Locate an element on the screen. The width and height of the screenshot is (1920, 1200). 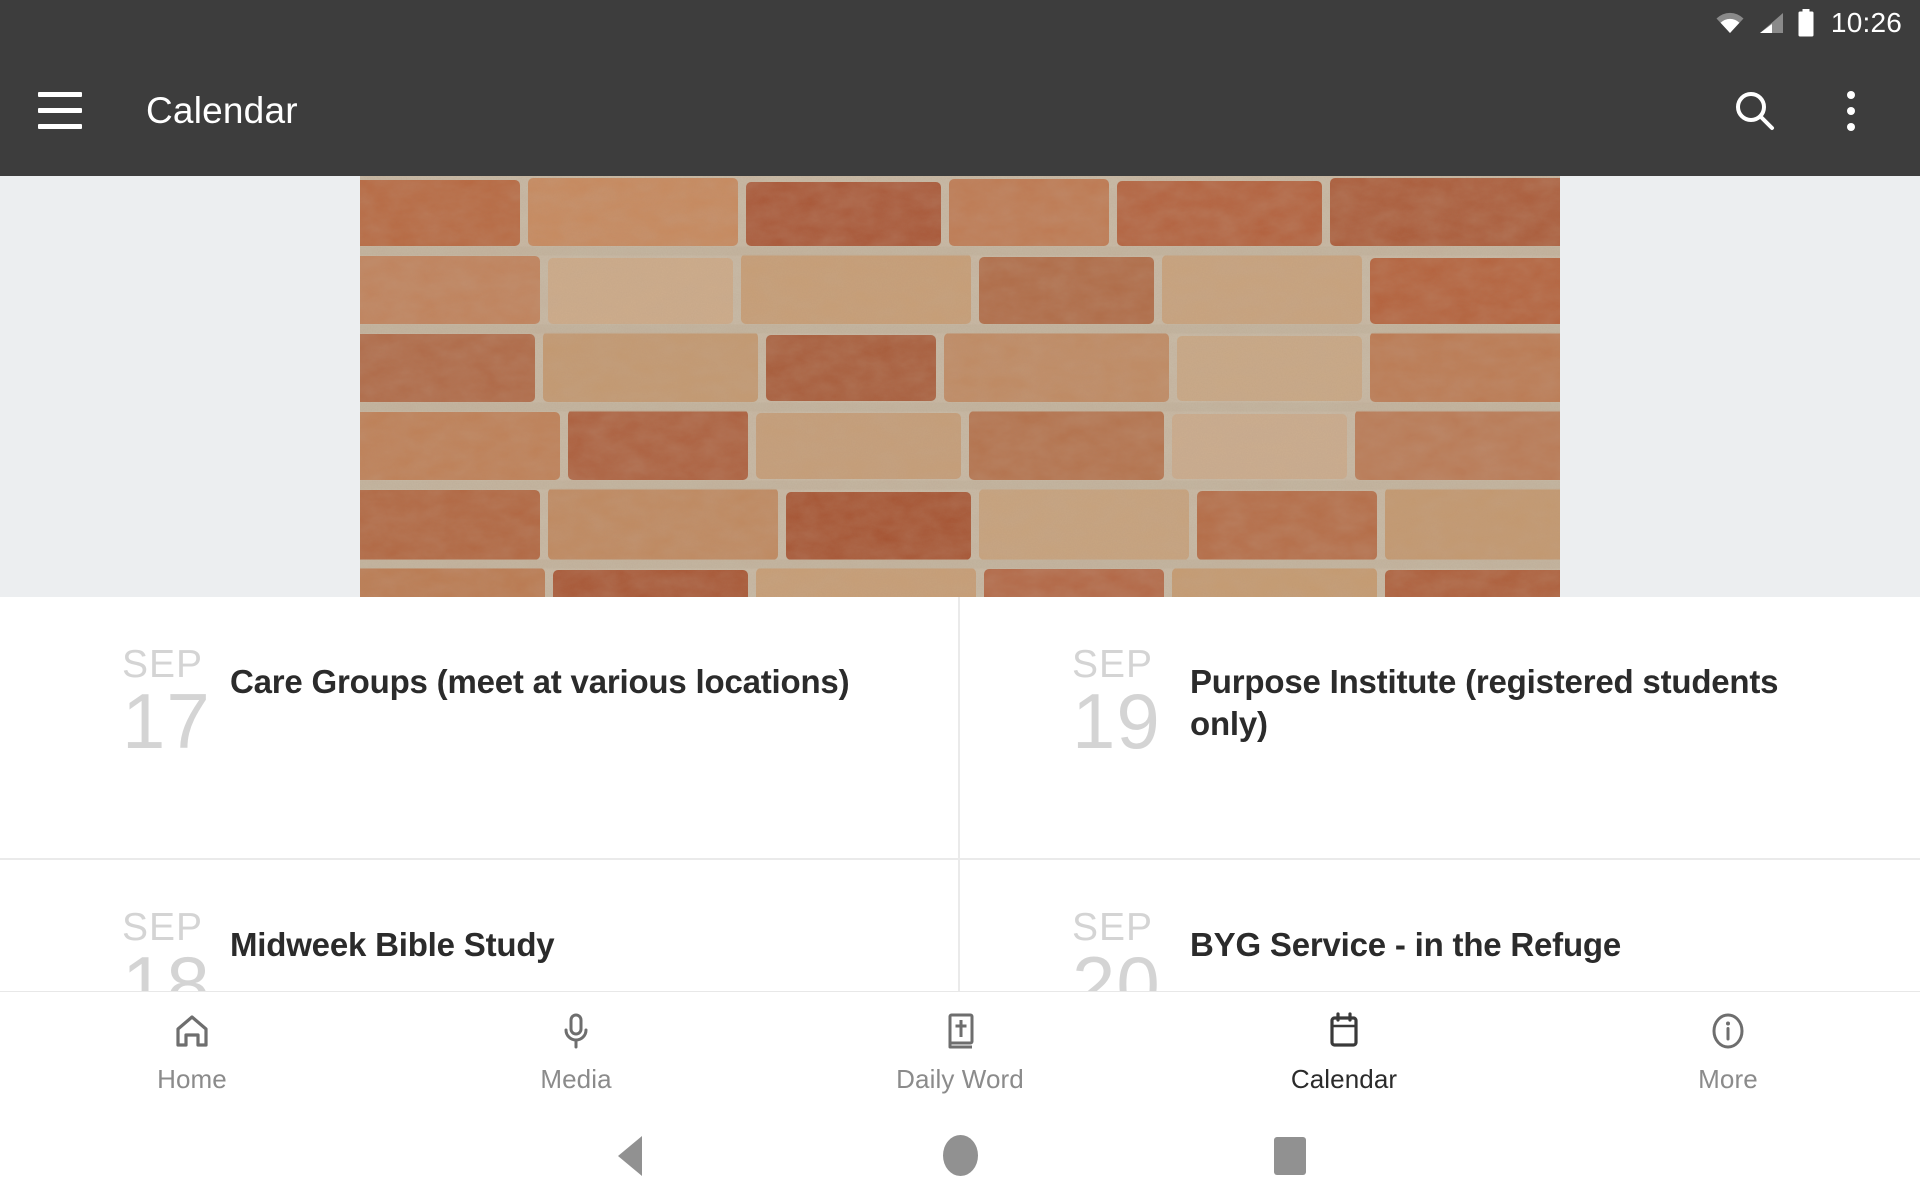
nav-label: More is located at coordinates (1728, 1079).